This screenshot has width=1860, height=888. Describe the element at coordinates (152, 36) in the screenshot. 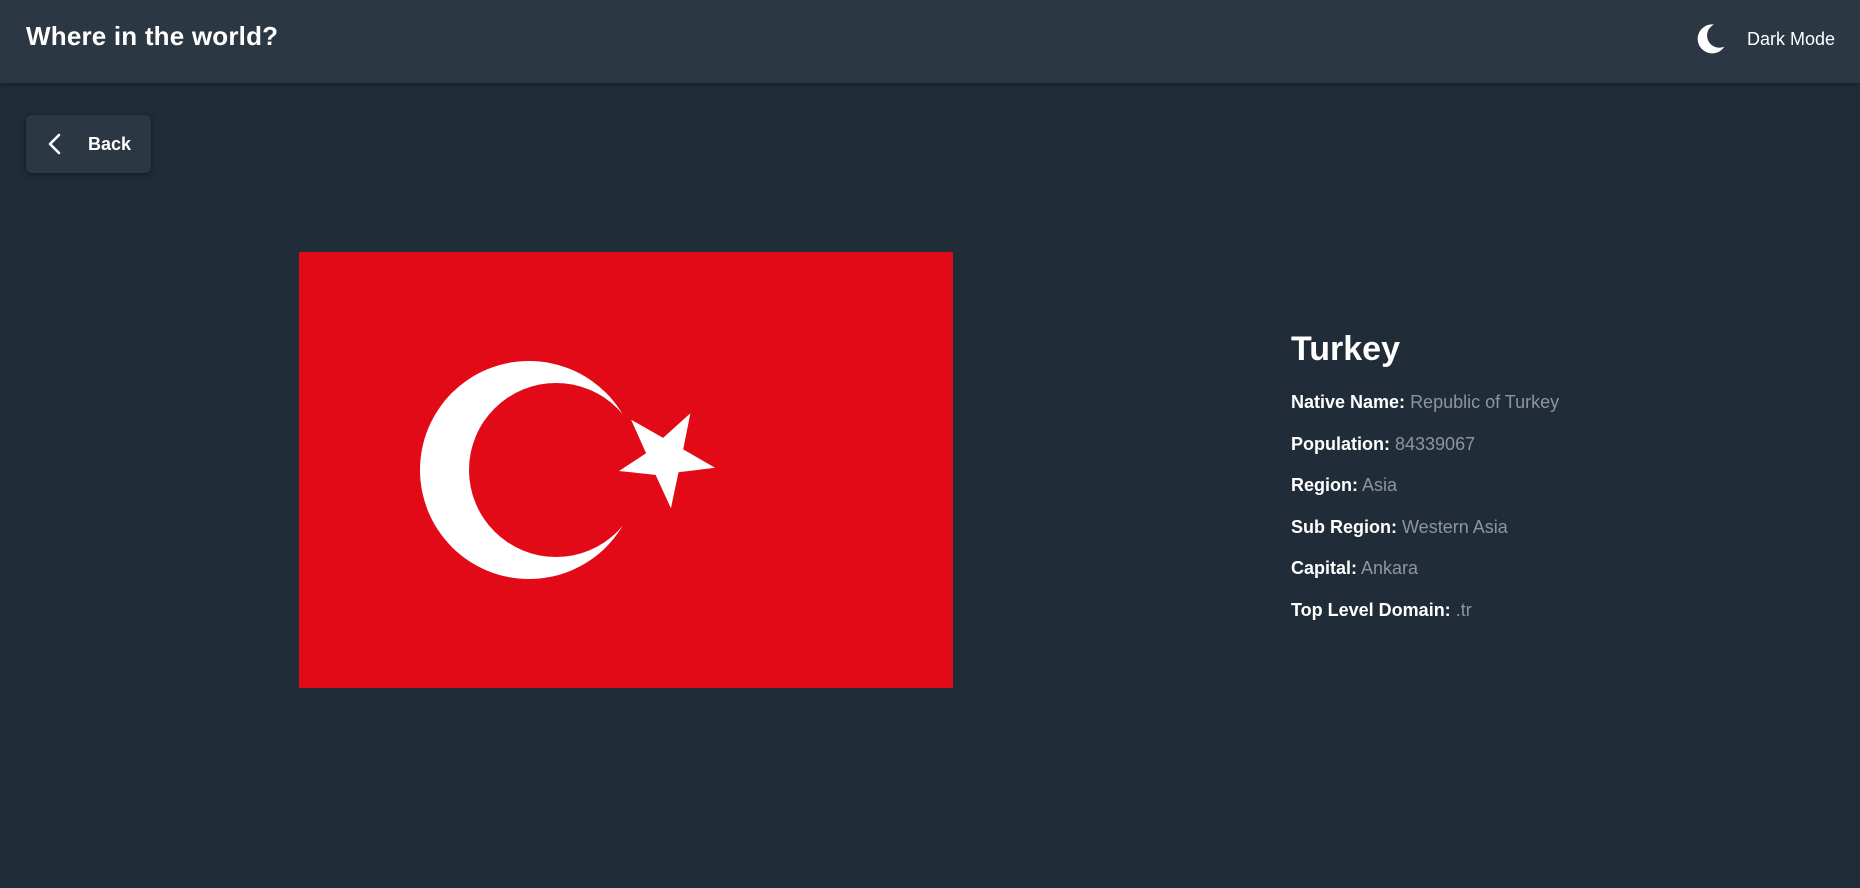

I see `app-title: Where in the world?` at that location.